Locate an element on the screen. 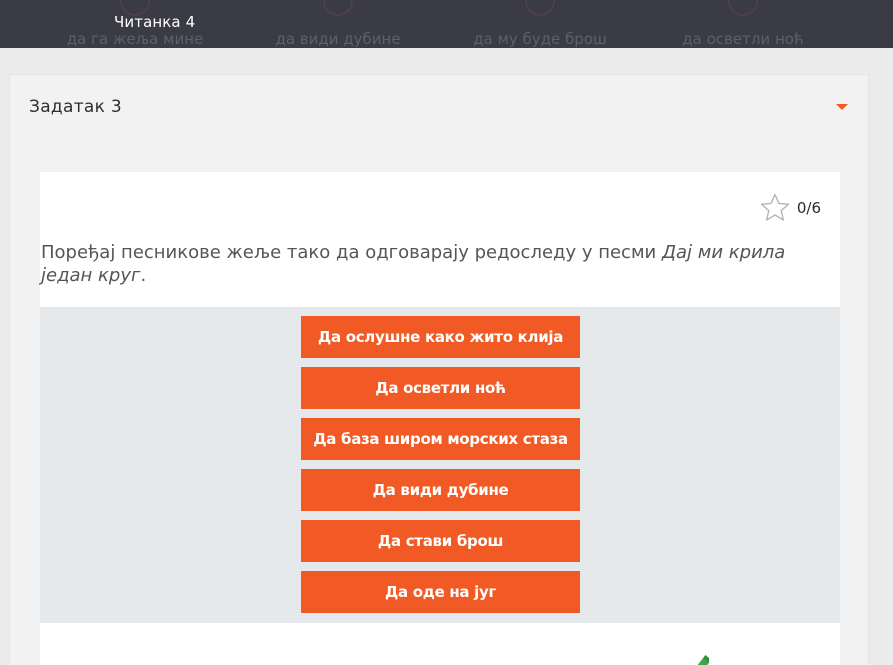 This screenshot has height=665, width=893. step-4: да осветли ноћ is located at coordinates (743, 24).